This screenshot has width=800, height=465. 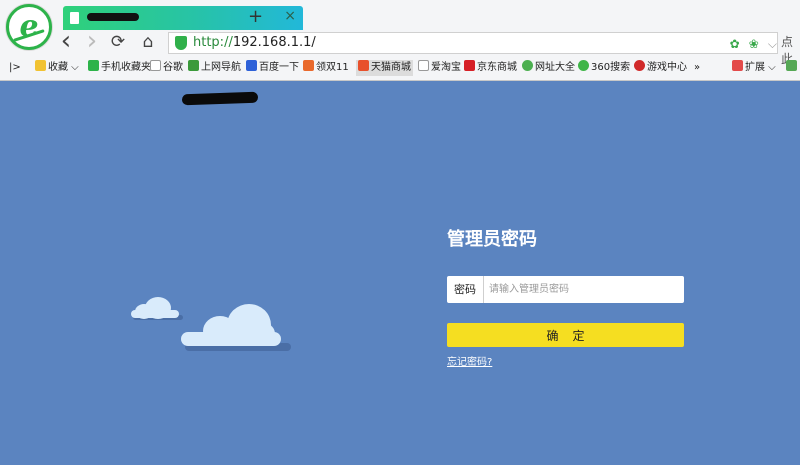 I want to click on extensions-grid-icon, so click(x=737, y=65).